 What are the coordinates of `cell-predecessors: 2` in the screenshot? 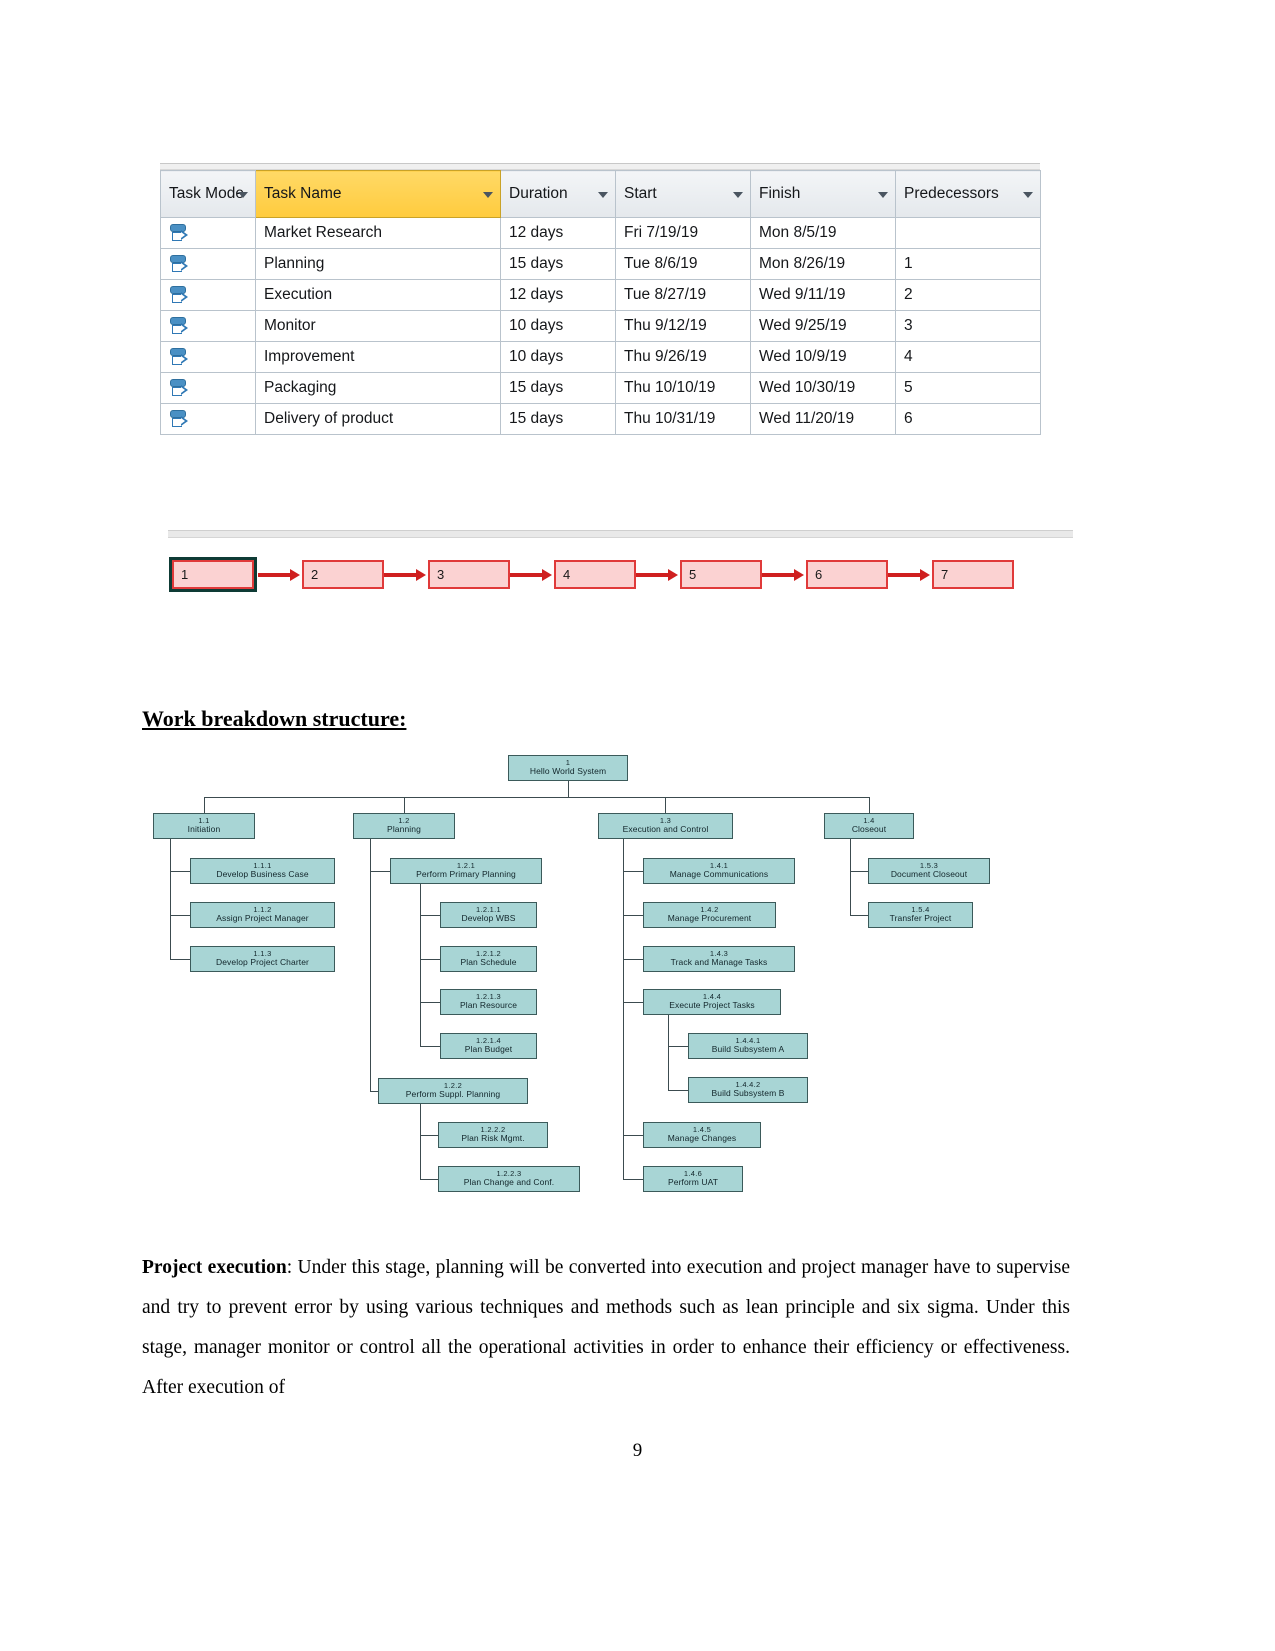 It's located at (968, 295).